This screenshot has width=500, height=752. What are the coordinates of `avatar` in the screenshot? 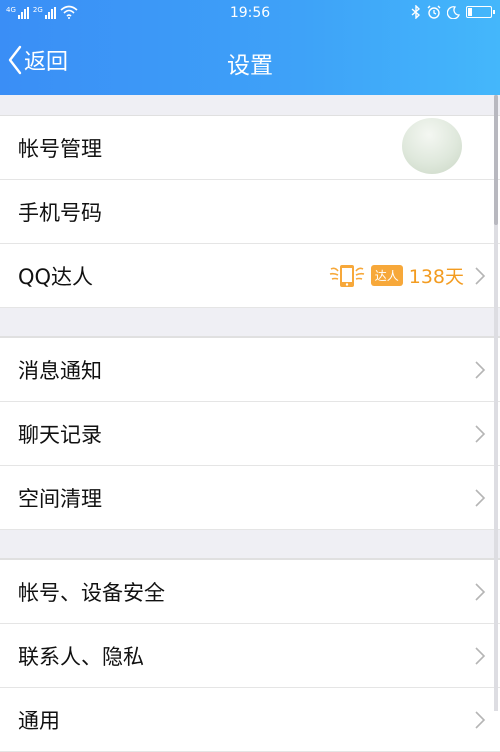 It's located at (432, 146).